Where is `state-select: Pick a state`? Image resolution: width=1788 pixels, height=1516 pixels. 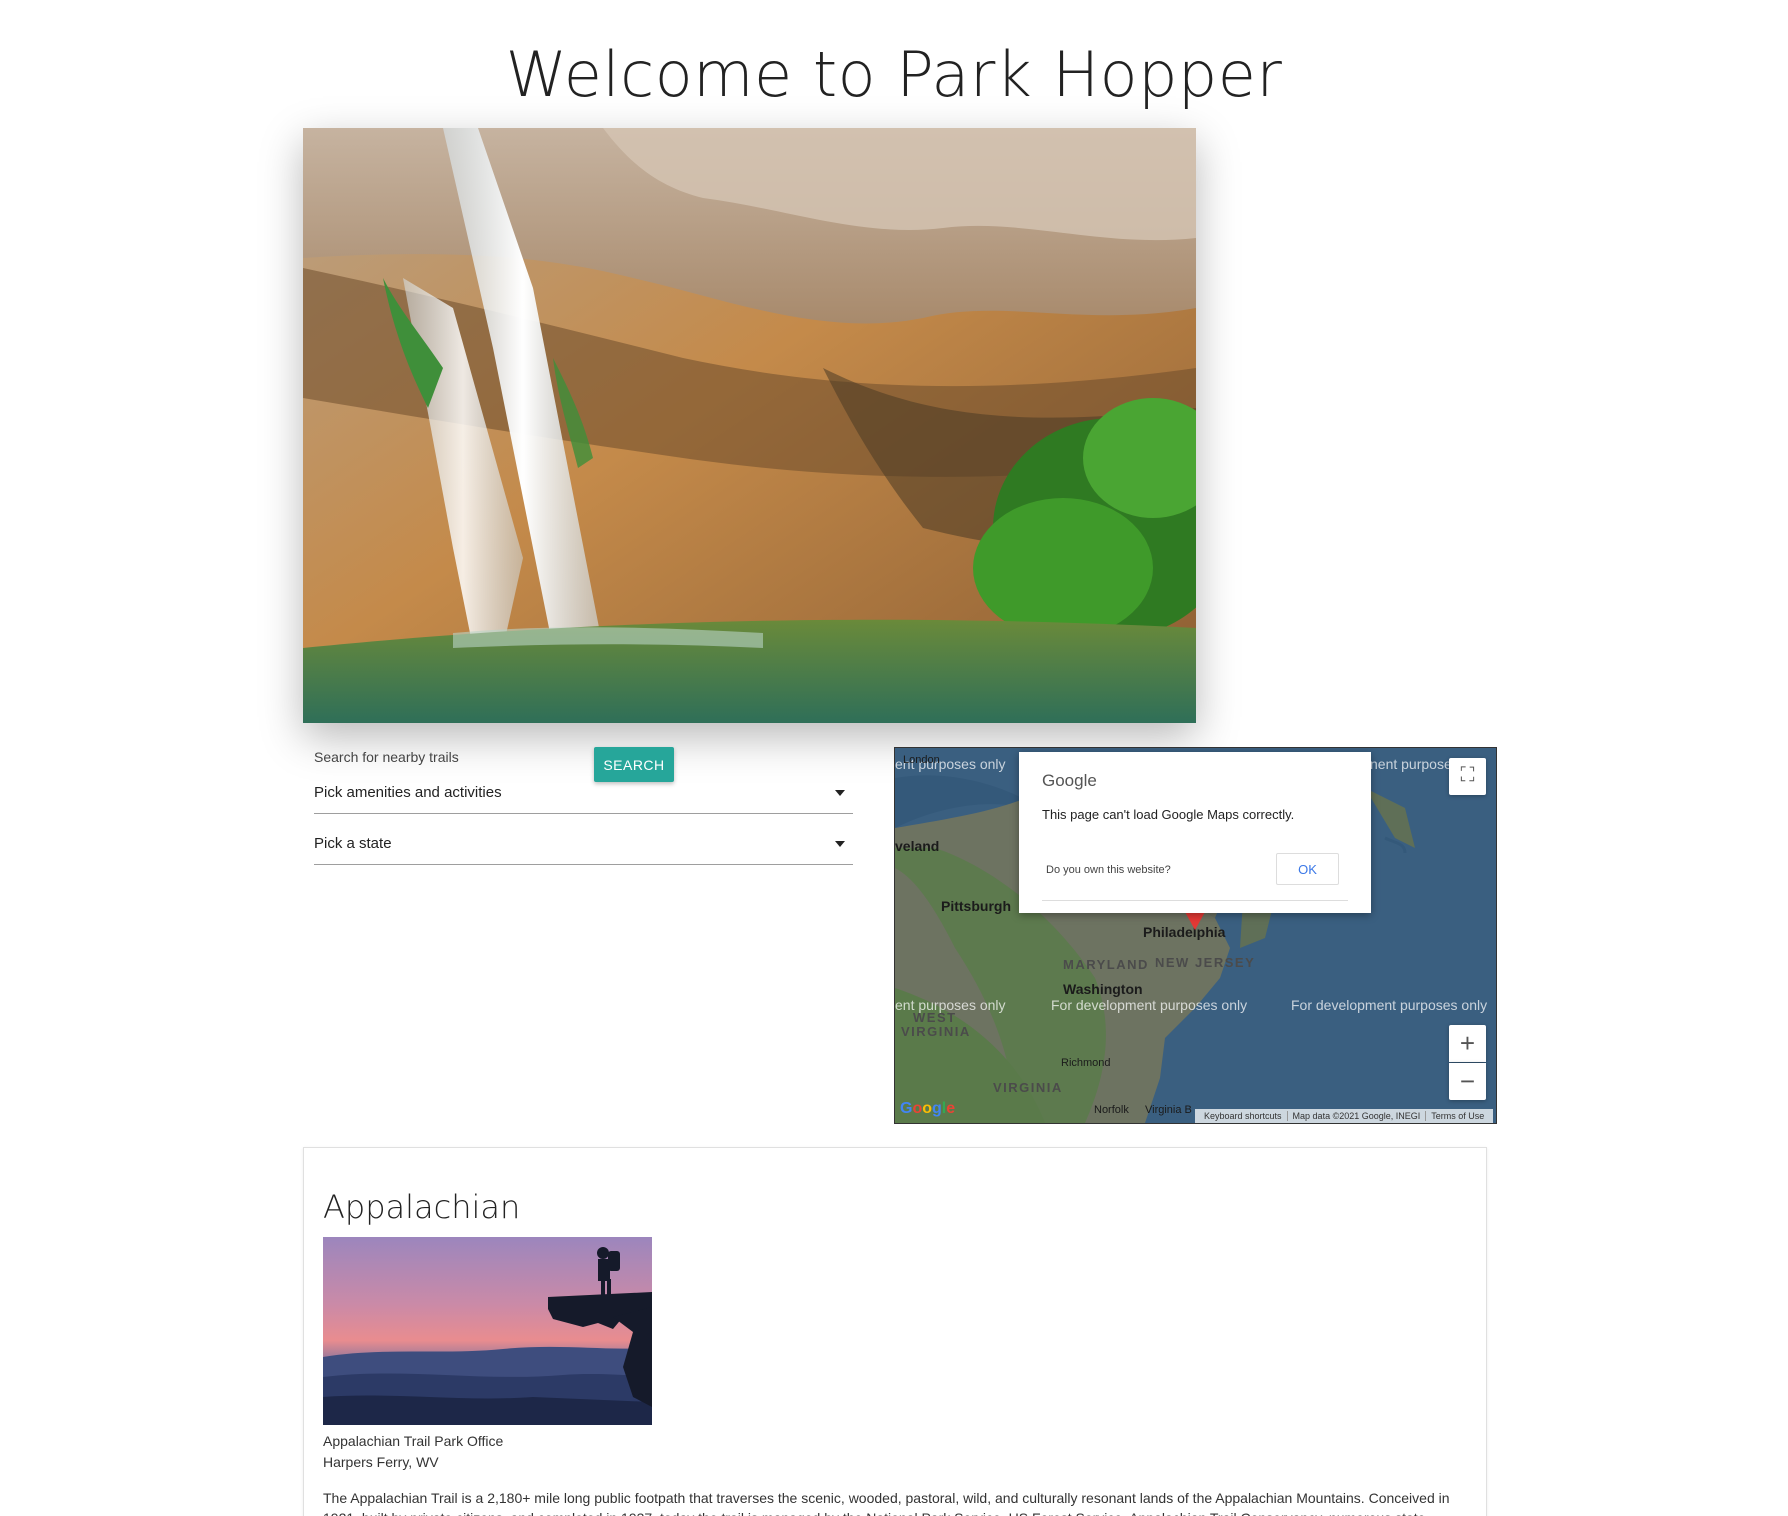 state-select: Pick a state is located at coordinates (583, 845).